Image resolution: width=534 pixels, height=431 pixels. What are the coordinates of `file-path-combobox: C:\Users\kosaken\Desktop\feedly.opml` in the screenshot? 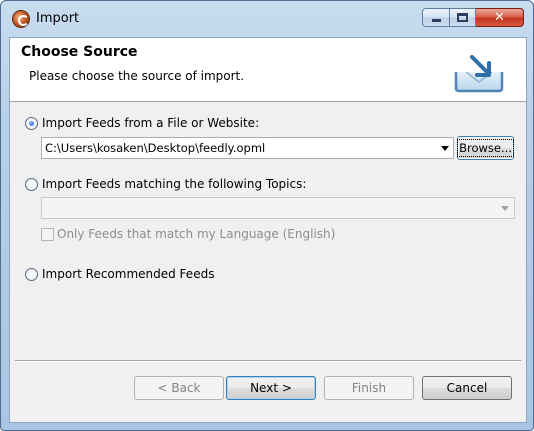 It's located at (247, 148).